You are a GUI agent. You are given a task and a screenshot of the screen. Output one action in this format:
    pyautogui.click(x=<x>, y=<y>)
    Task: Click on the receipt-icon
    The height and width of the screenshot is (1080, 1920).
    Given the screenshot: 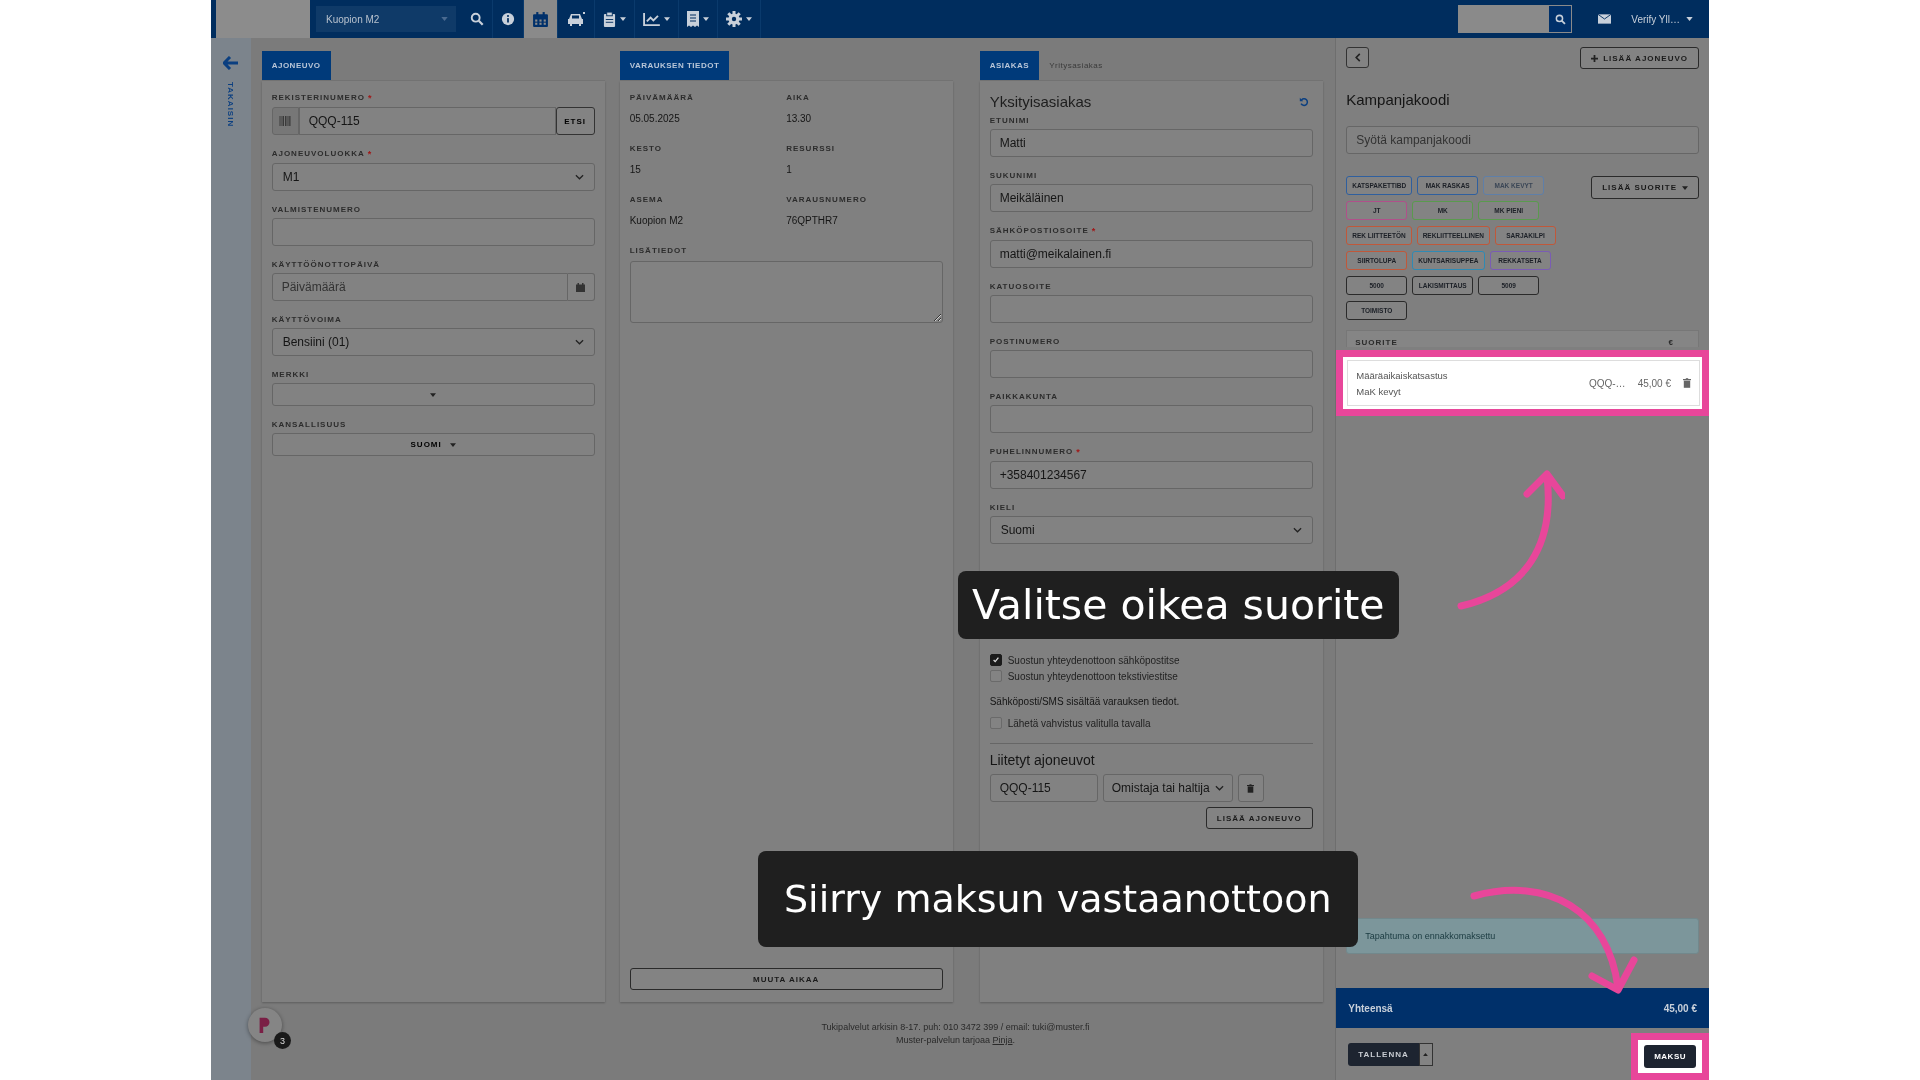 What is the action you would take?
    pyautogui.click(x=693, y=19)
    